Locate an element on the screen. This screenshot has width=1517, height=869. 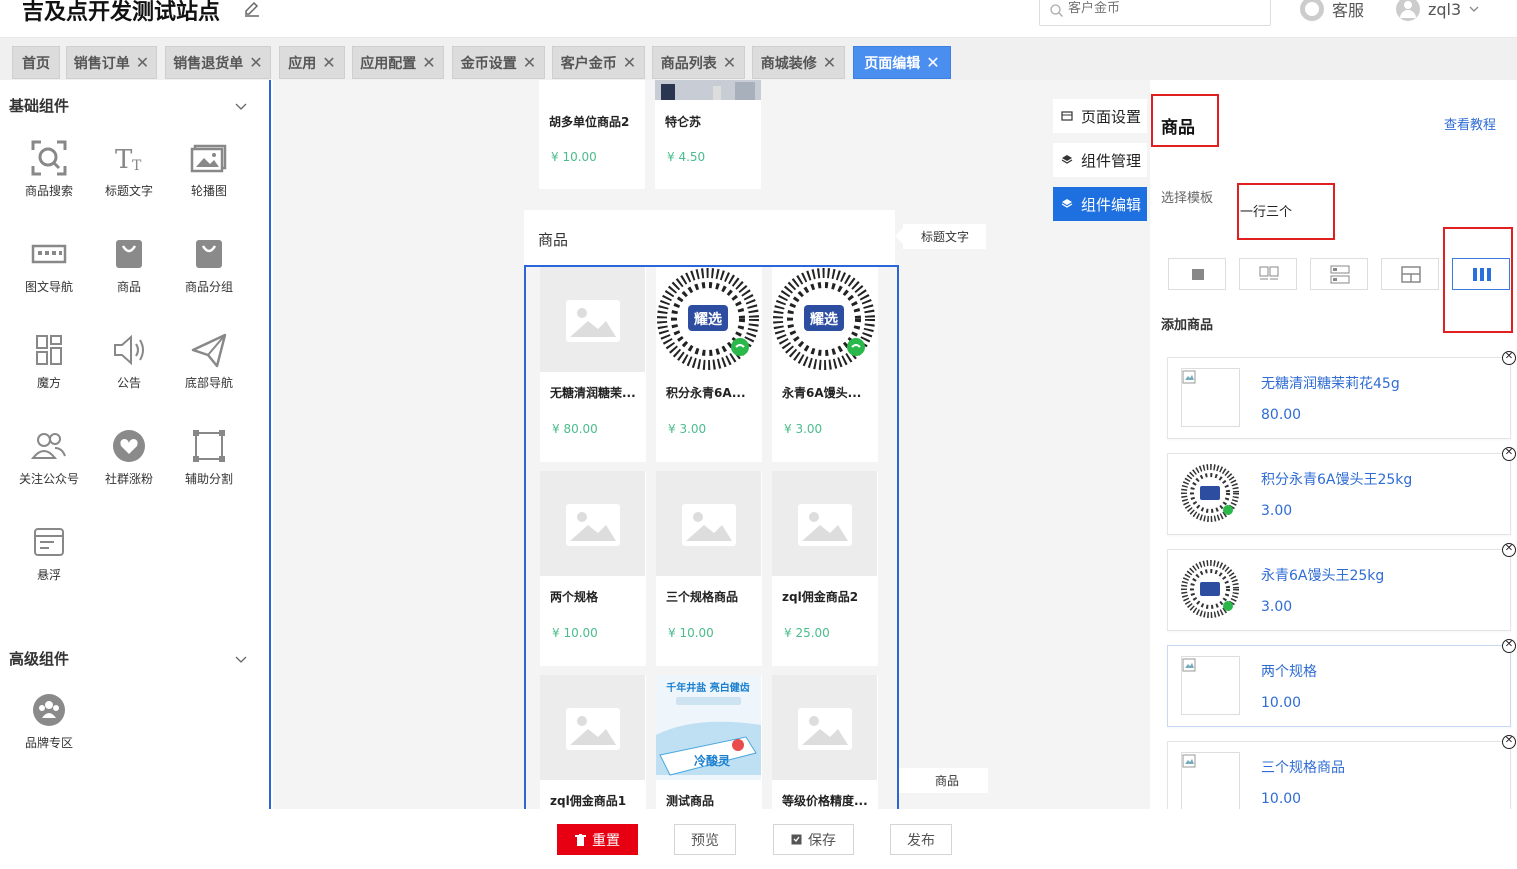
component-product-group: 商品分组 is located at coordinates (209, 264).